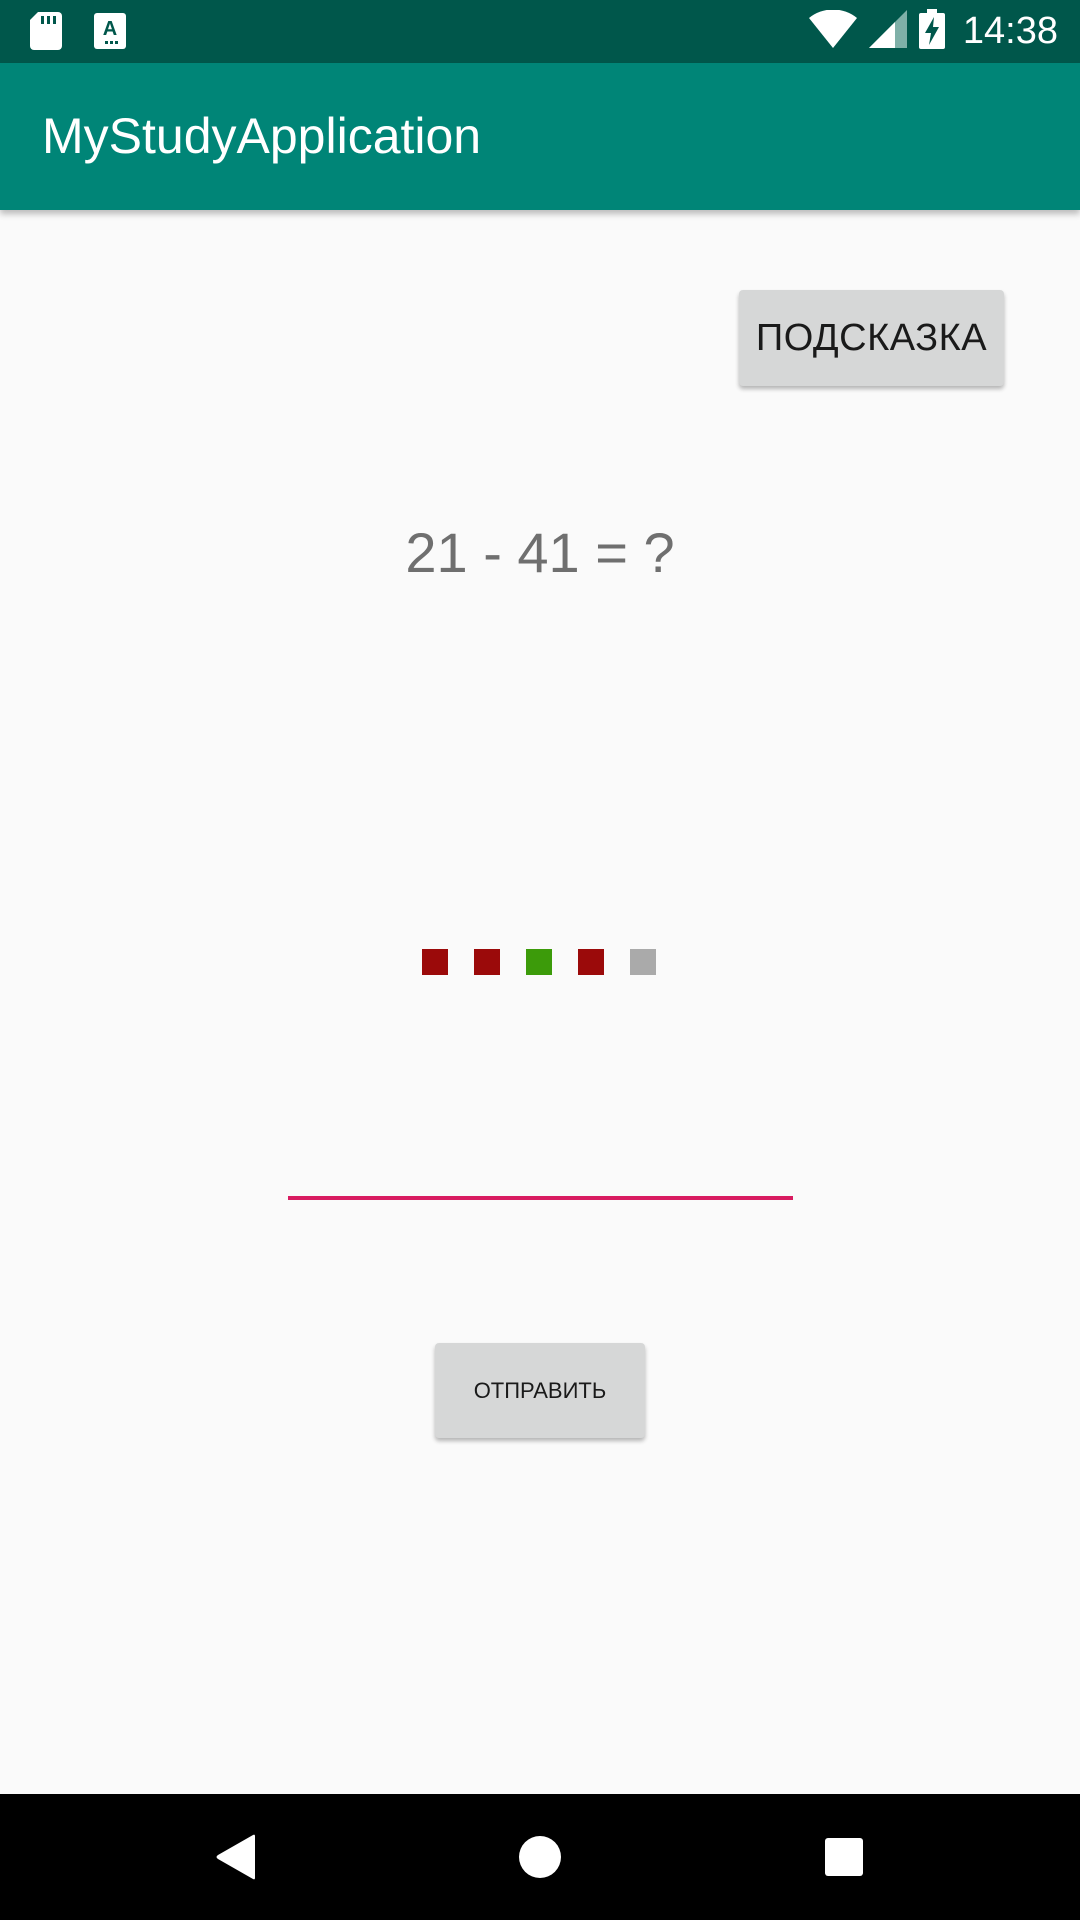 The width and height of the screenshot is (1080, 1920). Describe the element at coordinates (540, 1165) in the screenshot. I see `answer-input` at that location.